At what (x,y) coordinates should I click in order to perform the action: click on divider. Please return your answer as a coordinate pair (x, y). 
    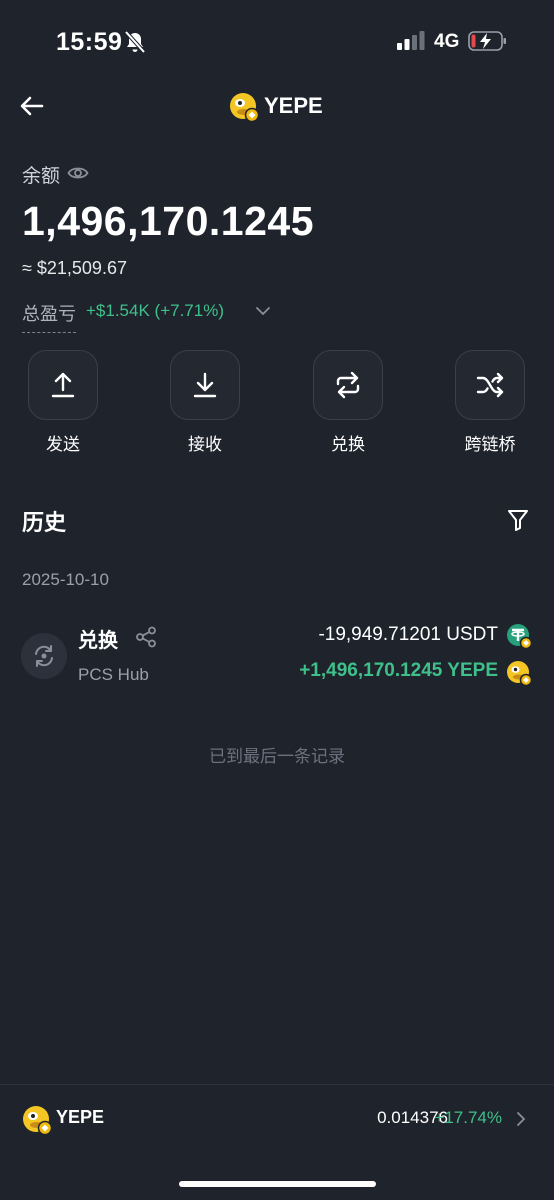
    Looking at the image, I should click on (277, 1084).